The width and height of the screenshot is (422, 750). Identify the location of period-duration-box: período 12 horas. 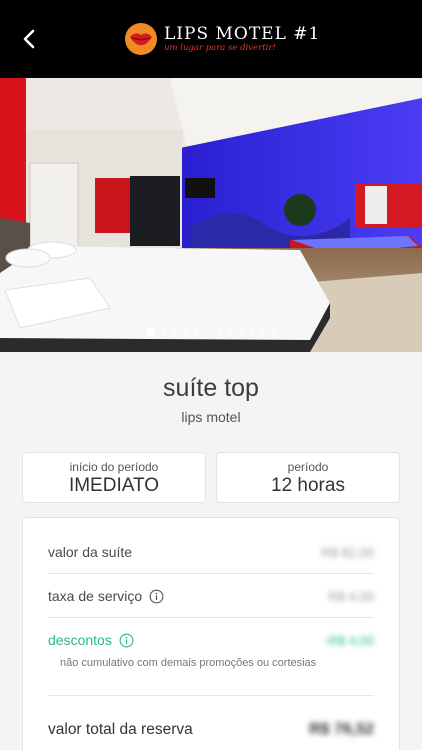
(308, 477).